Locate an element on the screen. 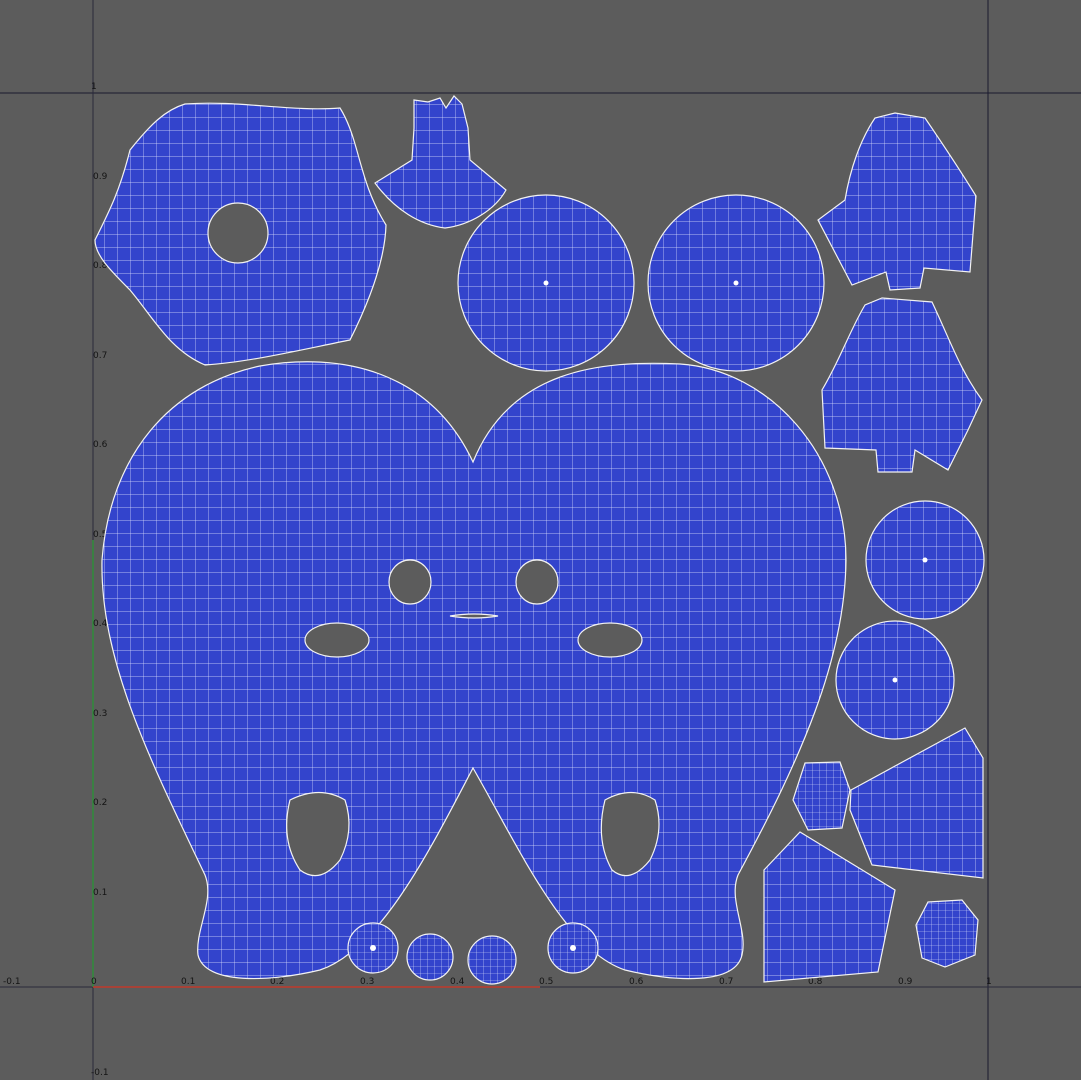 This screenshot has width=1081, height=1080. u-tick-label: 0 is located at coordinates (94, 982).